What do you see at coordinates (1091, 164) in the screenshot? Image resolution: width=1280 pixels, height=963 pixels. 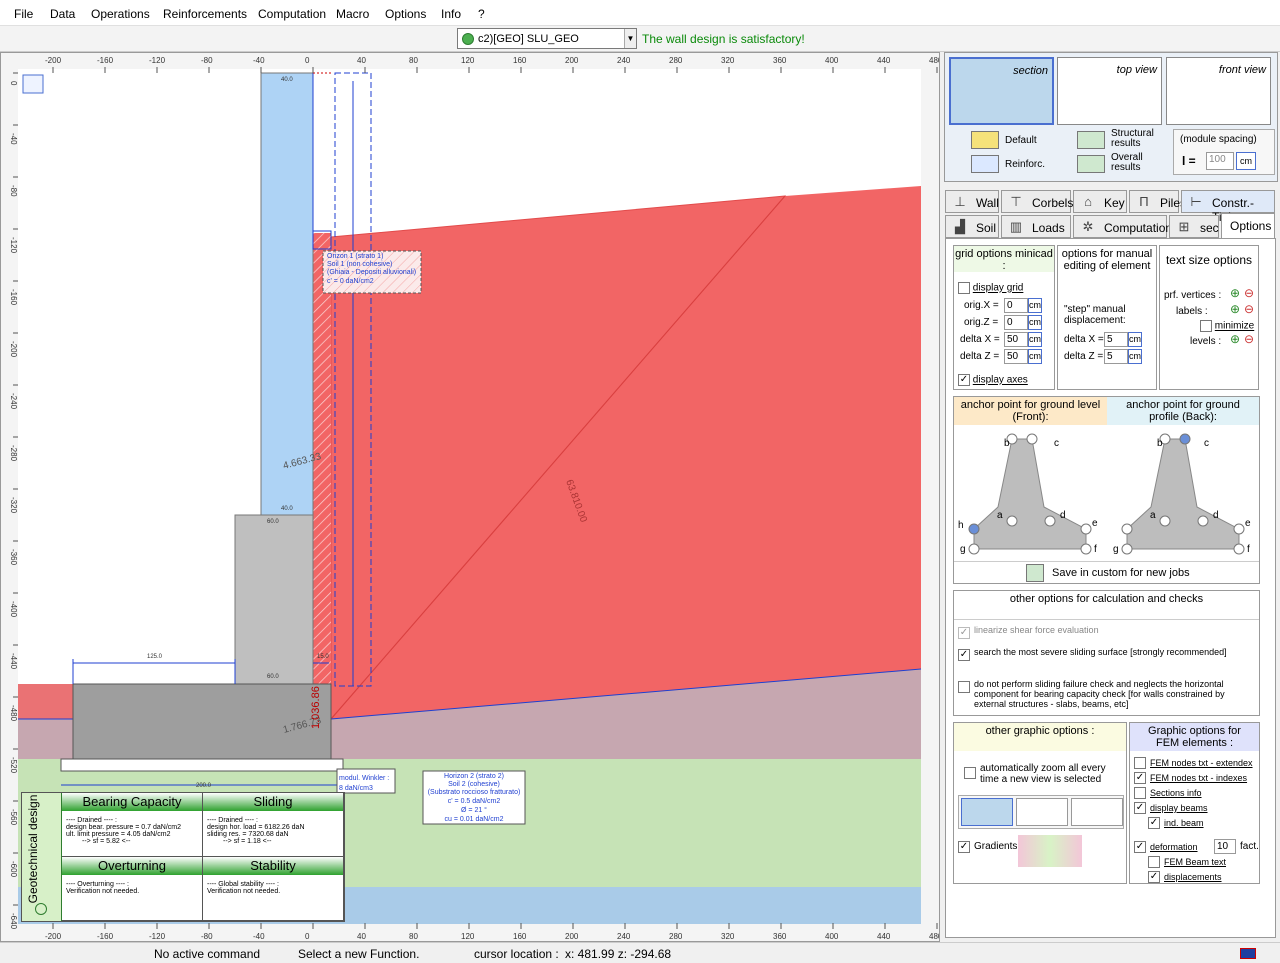 I see `overall-results-icon` at bounding box center [1091, 164].